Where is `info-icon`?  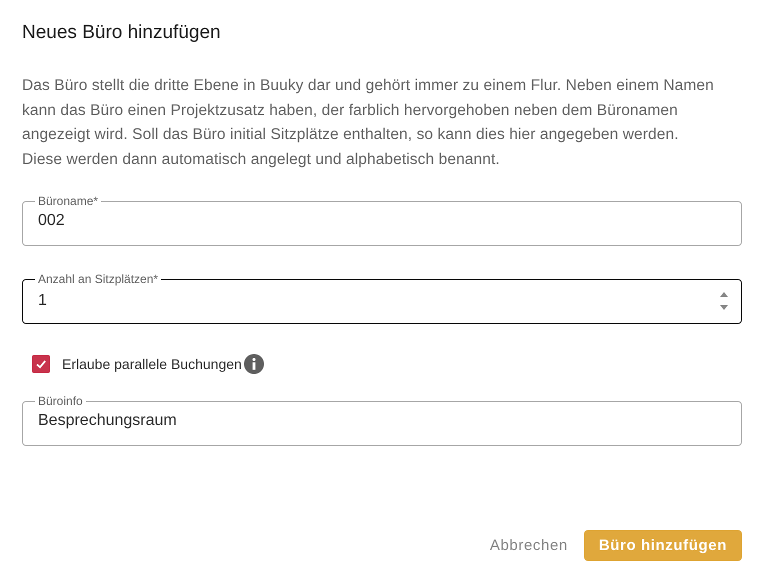 info-icon is located at coordinates (254, 364).